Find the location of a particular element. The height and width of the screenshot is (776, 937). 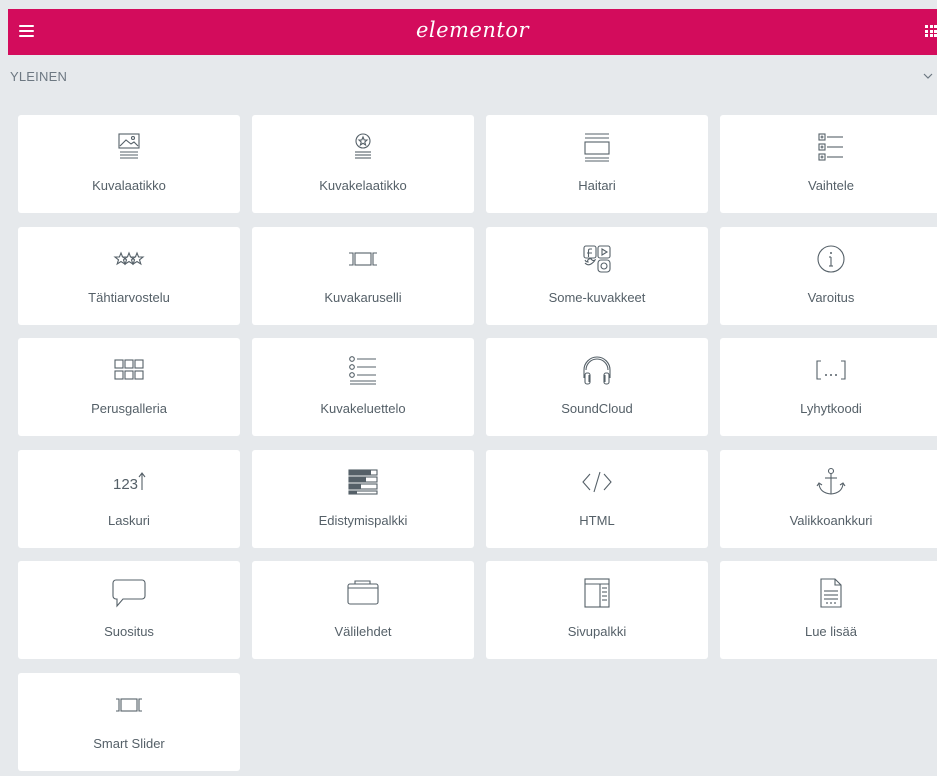

code-icon is located at coordinates (597, 482).